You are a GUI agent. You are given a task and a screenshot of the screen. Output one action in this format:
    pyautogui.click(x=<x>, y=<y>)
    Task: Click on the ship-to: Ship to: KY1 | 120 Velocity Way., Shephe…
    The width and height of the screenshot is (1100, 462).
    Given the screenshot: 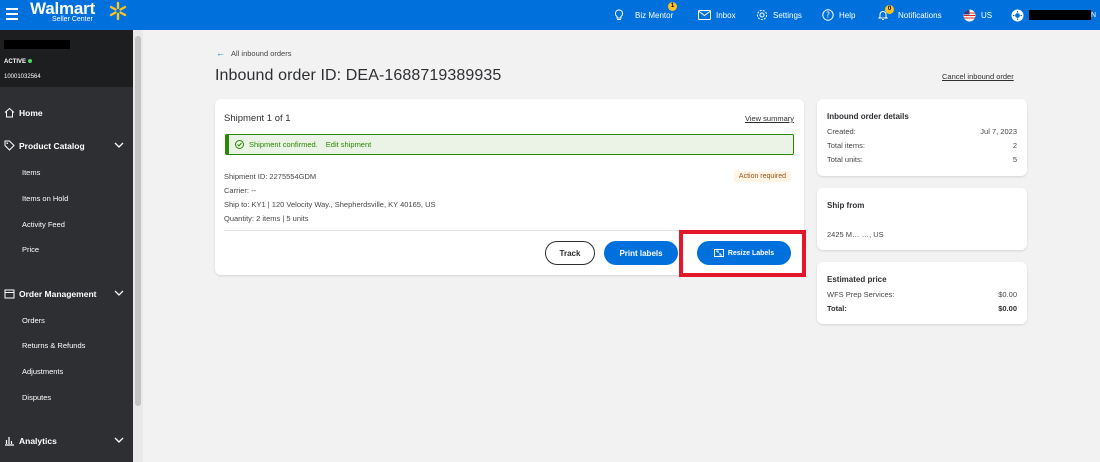 What is the action you would take?
    pyautogui.click(x=330, y=204)
    